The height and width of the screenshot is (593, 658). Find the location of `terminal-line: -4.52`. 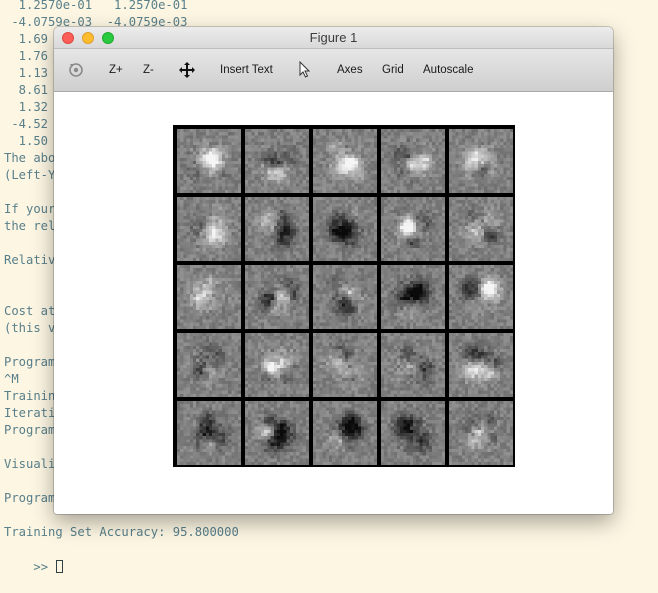

terminal-line: -4.52 is located at coordinates (26, 124).